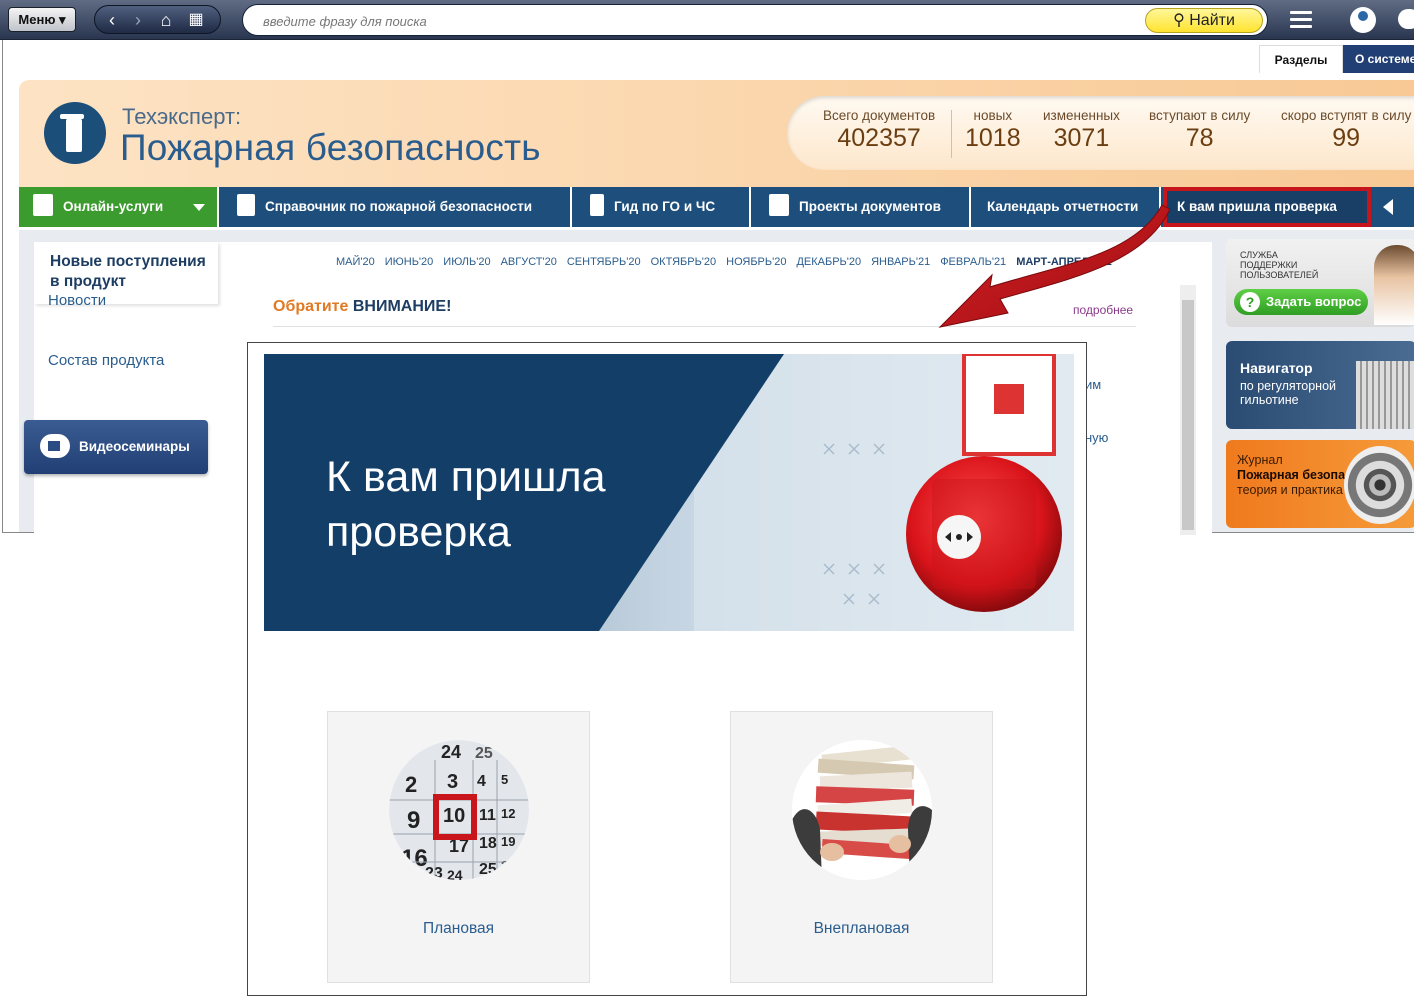 This screenshot has height=1005, width=1414. I want to click on chevron-down-icon, so click(199, 207).